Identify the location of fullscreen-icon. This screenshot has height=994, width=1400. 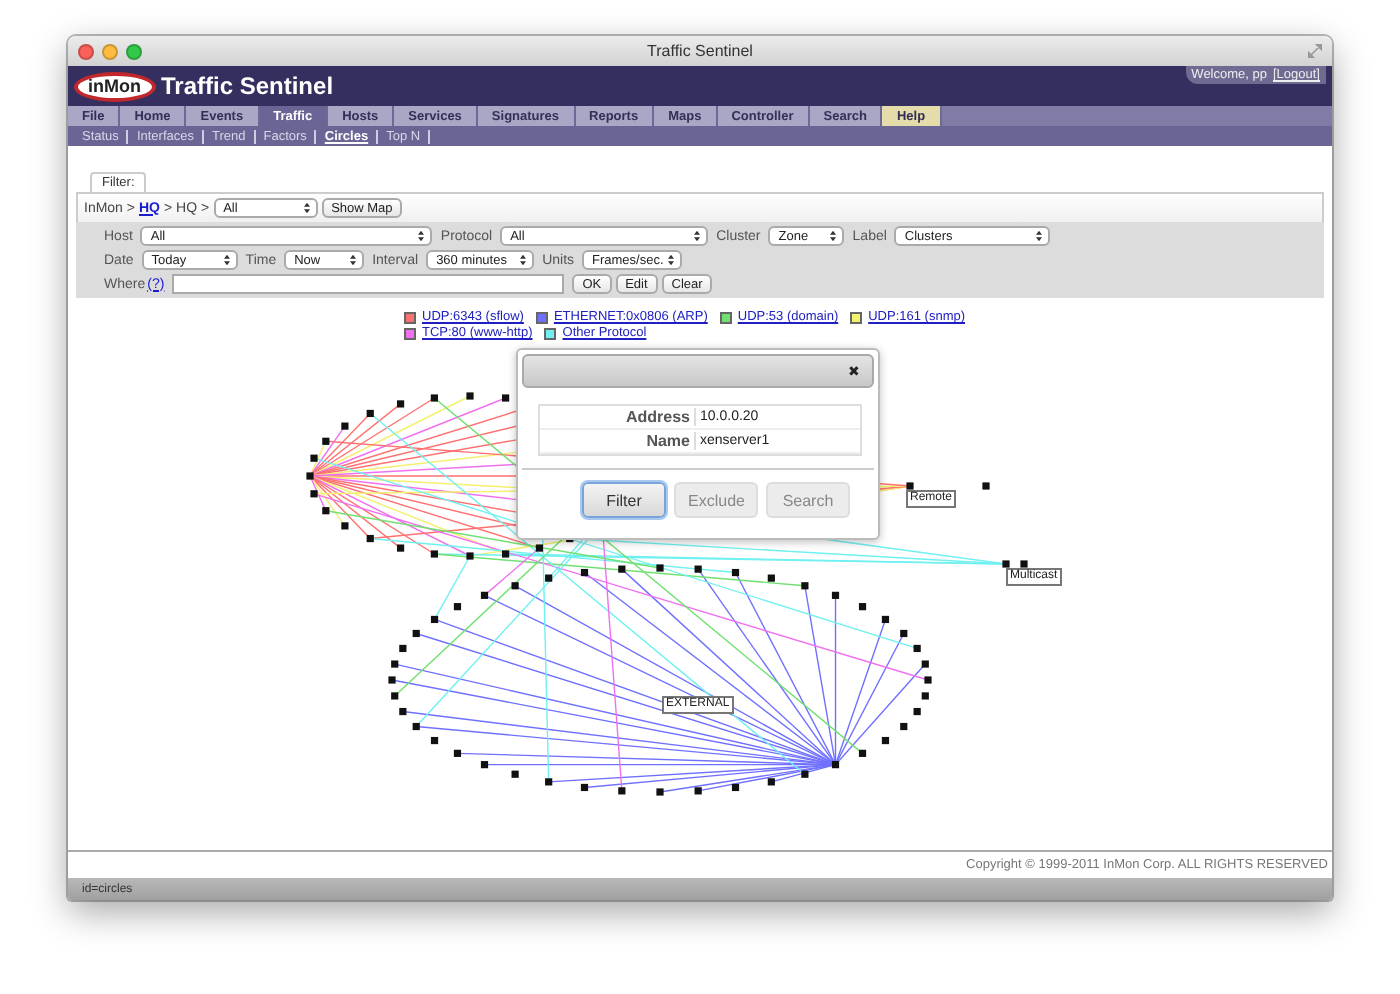
(1315, 51).